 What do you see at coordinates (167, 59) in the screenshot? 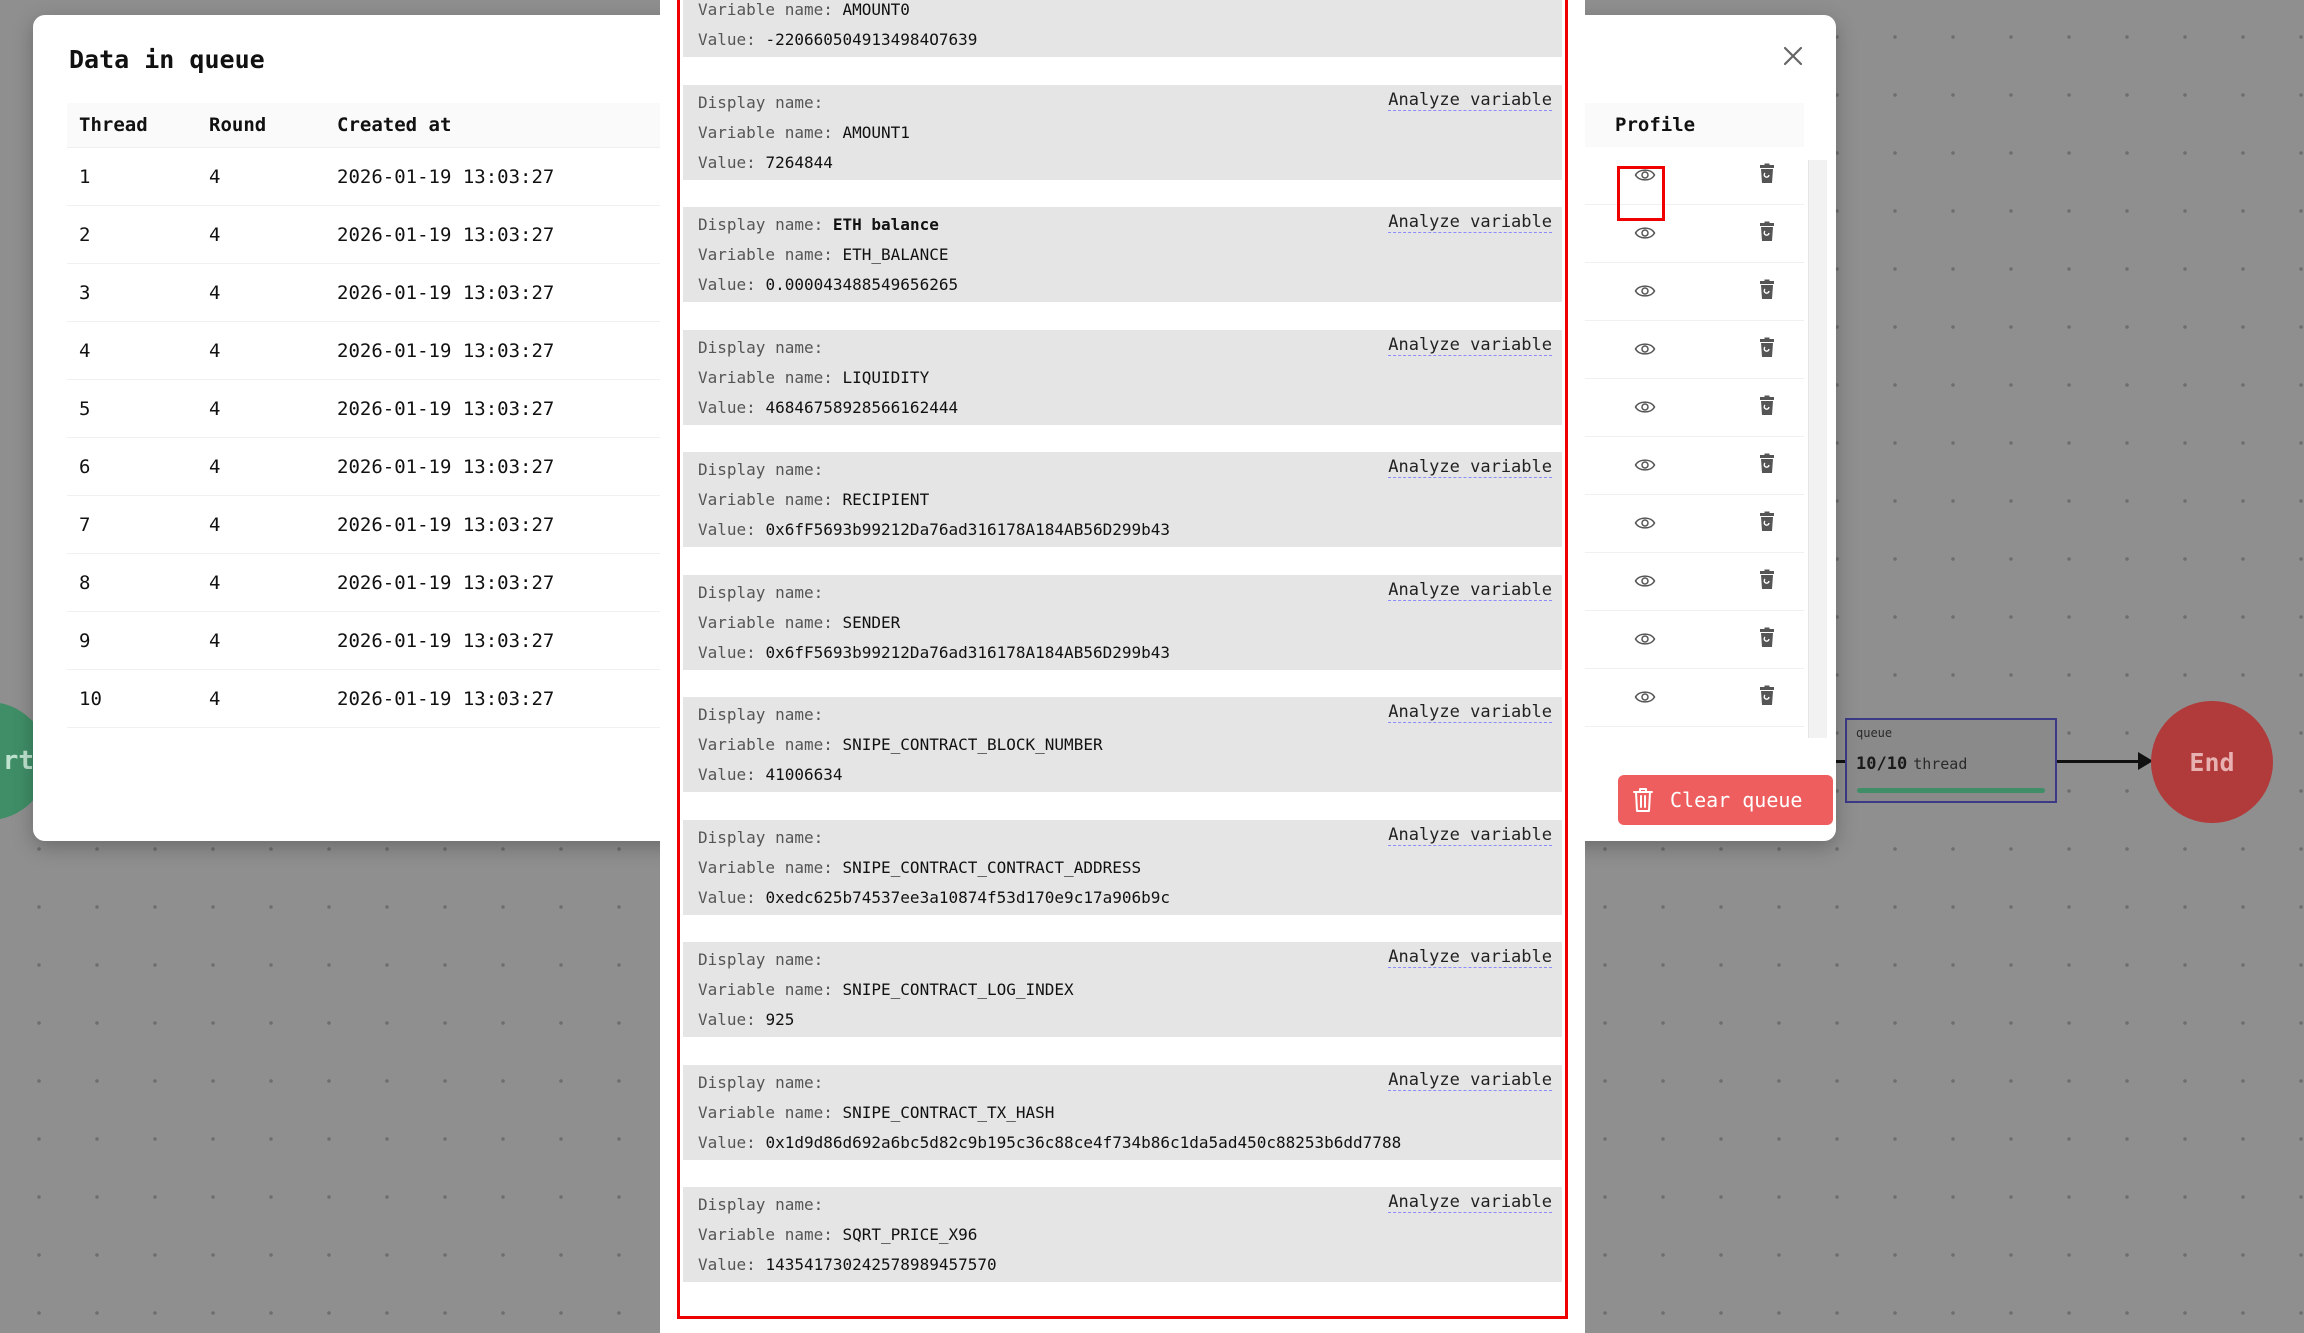
I see `modal-title: Data in queue` at bounding box center [167, 59].